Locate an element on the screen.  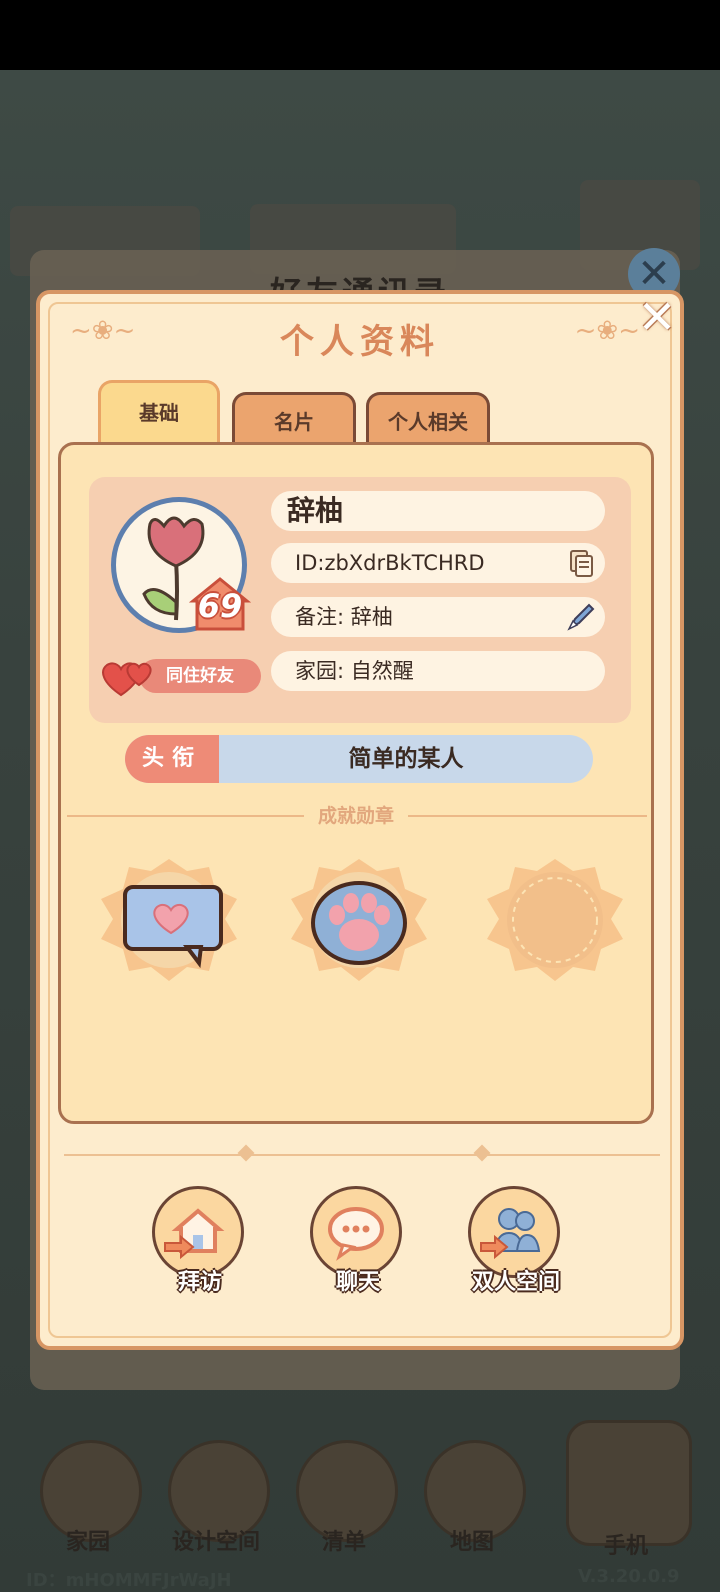
version-label: V.3.20.0.9 is located at coordinates (629, 1576).